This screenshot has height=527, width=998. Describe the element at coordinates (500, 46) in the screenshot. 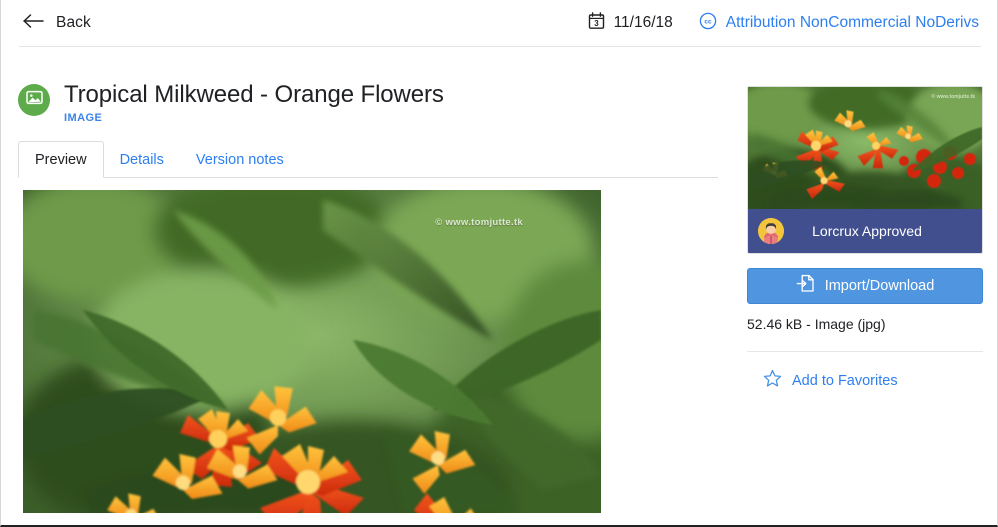

I see `header-divider` at that location.